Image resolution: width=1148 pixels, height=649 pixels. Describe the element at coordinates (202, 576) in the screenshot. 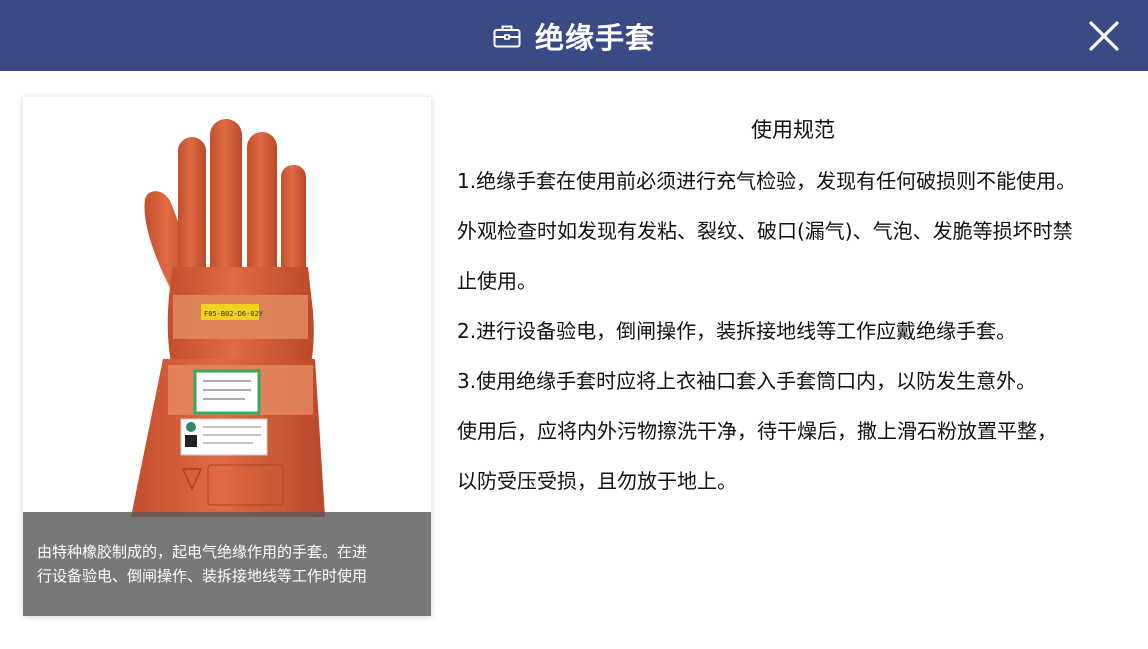

I see `caption-line-2: 行设备验电、倒闸操作、装拆接地线等工作时使用` at that location.